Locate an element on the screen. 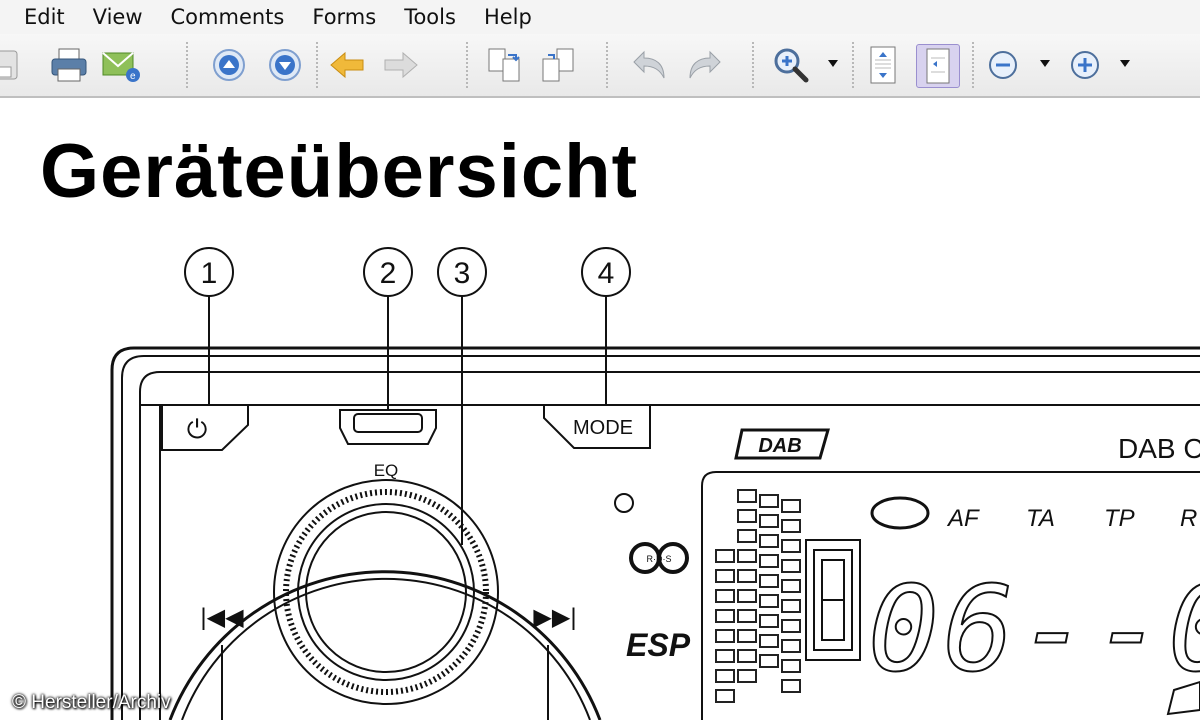 The image size is (1200, 720). insert-pages-icon is located at coordinates (559, 65).